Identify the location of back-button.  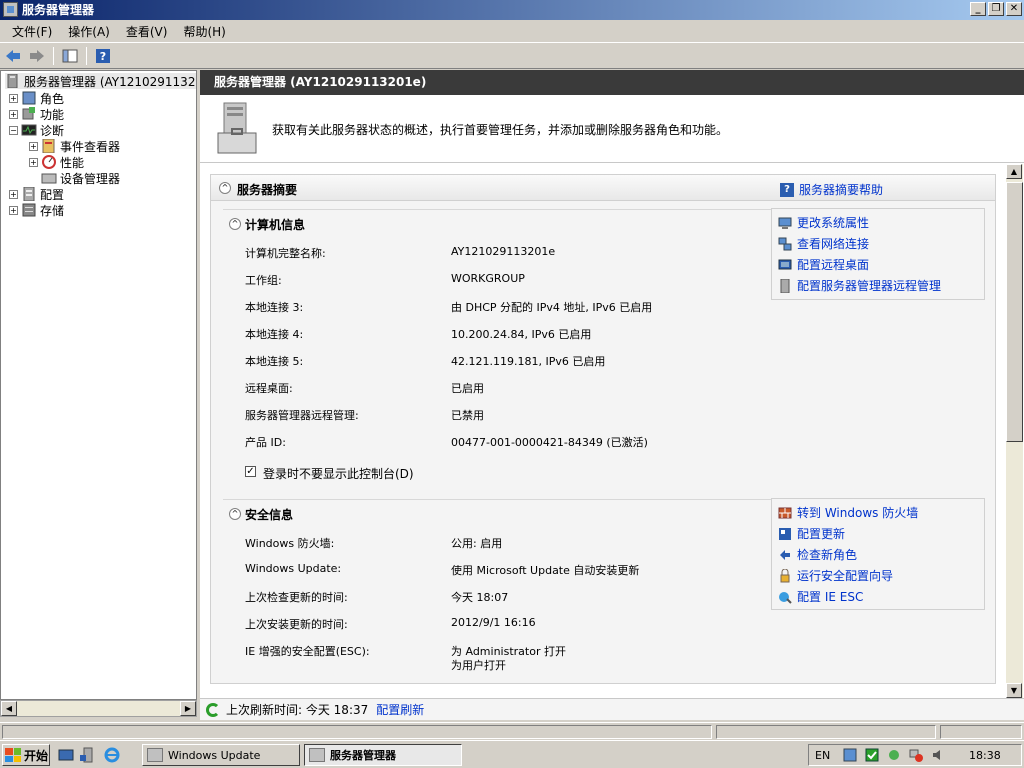
(13, 56).